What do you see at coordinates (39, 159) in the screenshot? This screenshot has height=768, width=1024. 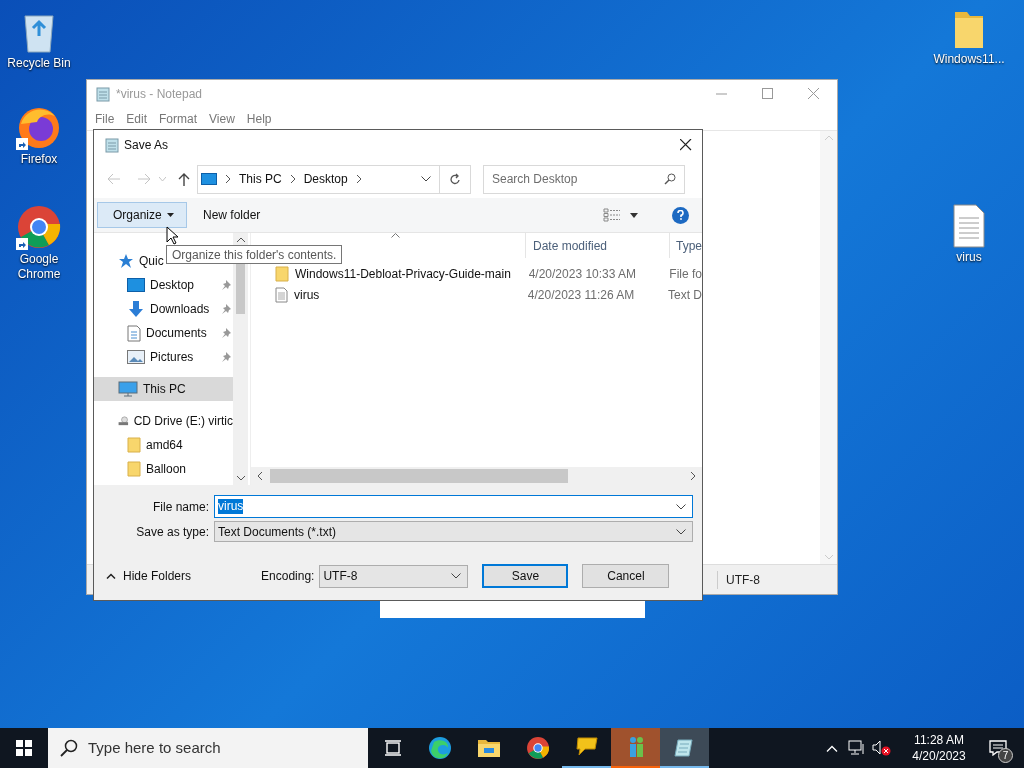 I see `desktop-icon-label: Firefox` at bounding box center [39, 159].